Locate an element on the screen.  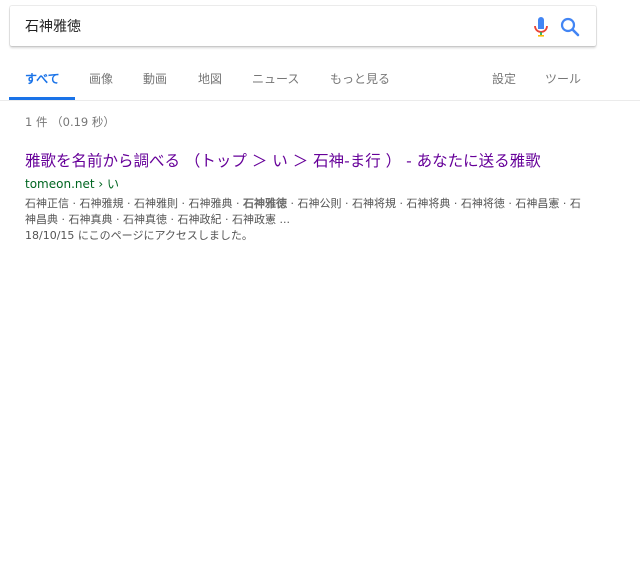
tools-button: ツール is located at coordinates (563, 78).